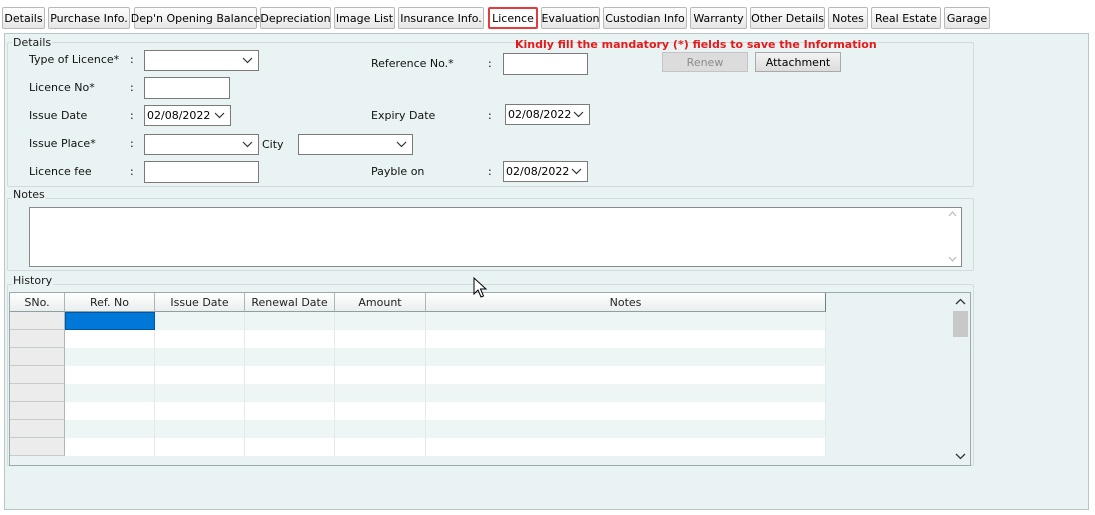  Describe the element at coordinates (705, 62) in the screenshot. I see `renew-button: Renew` at that location.